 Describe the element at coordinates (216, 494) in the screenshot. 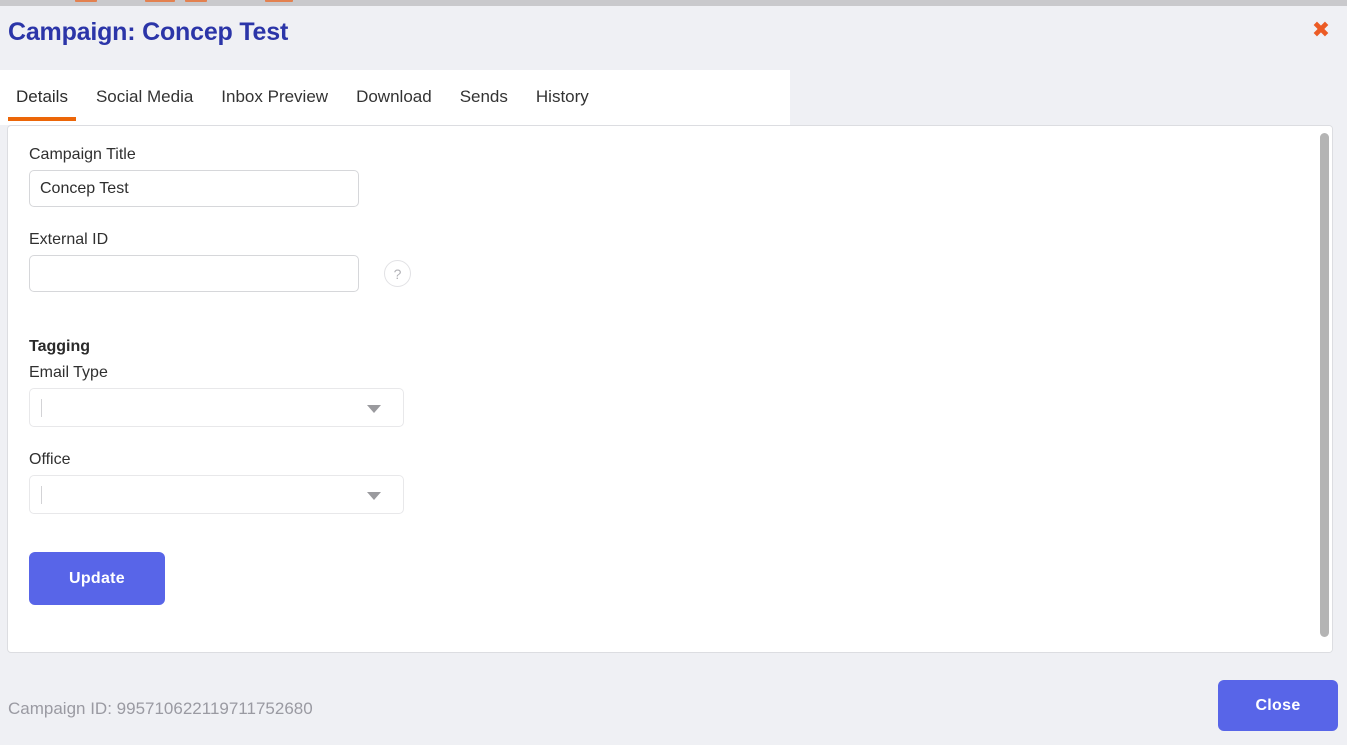

I see `office-select` at that location.